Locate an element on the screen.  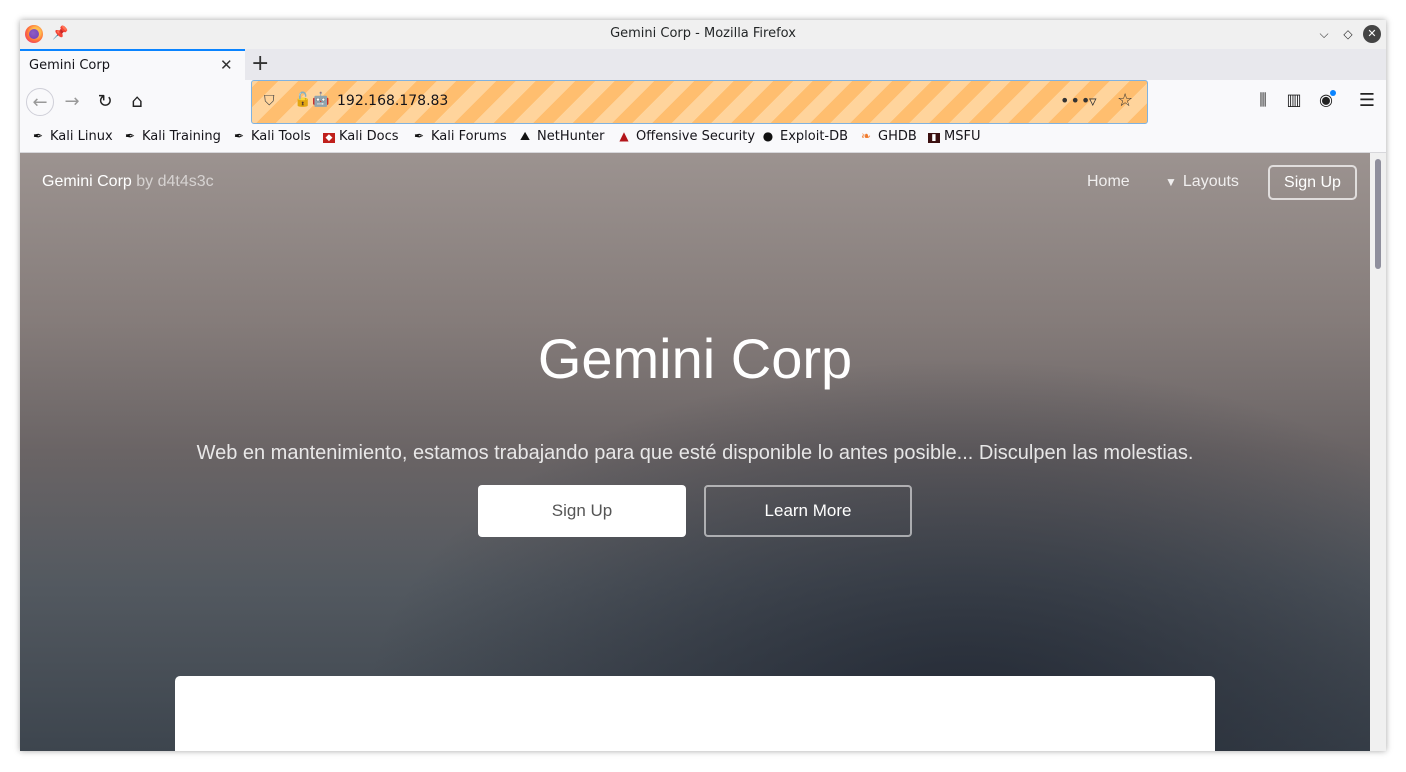
bookmark-label: Kali Forums is located at coordinates (469, 136).